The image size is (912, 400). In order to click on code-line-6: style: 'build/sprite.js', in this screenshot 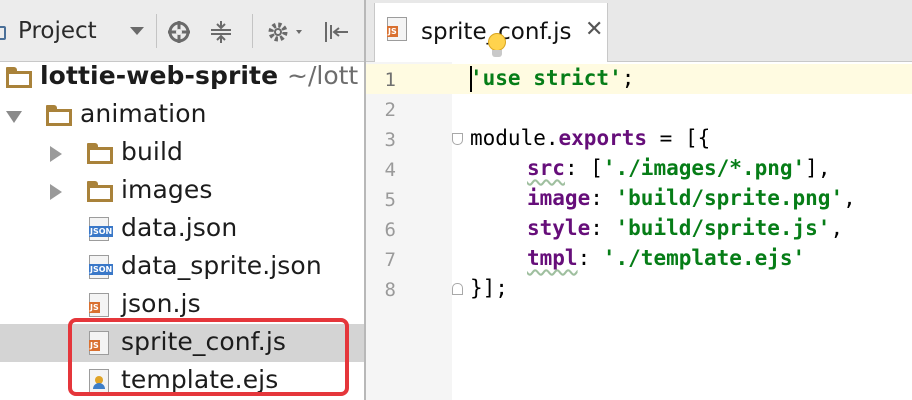, I will do `click(685, 228)`.